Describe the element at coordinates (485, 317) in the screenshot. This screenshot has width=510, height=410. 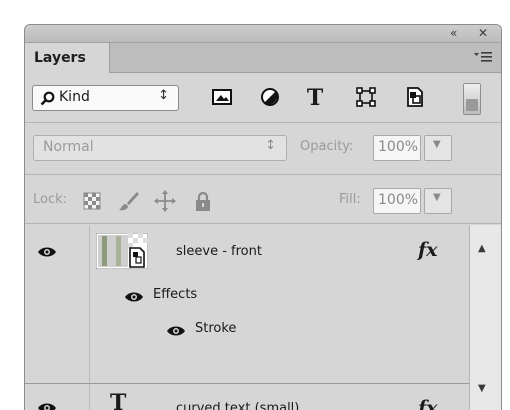
I see `layers-scrollbar: ▲ ▼` at that location.